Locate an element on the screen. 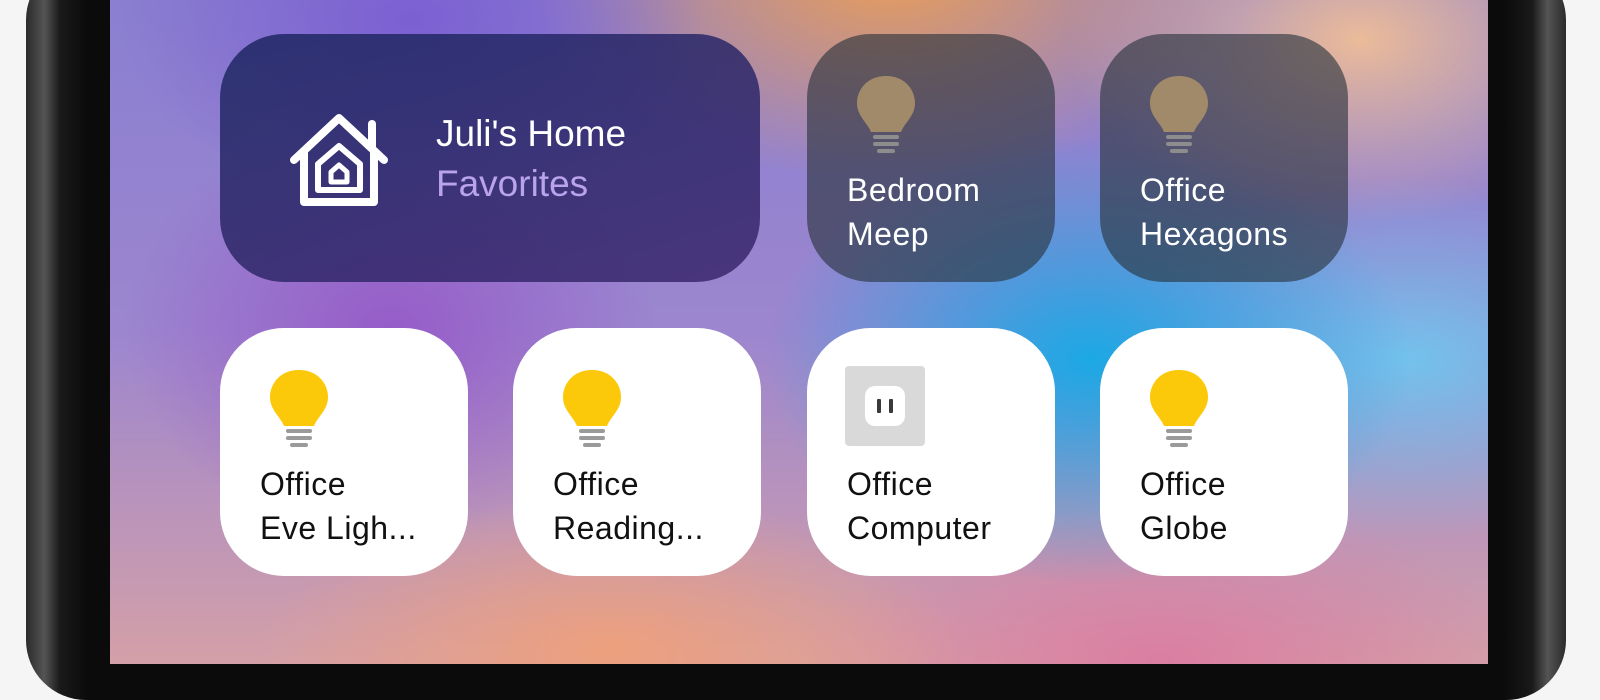 This screenshot has height=700, width=1600. home-icon is located at coordinates (339, 160).